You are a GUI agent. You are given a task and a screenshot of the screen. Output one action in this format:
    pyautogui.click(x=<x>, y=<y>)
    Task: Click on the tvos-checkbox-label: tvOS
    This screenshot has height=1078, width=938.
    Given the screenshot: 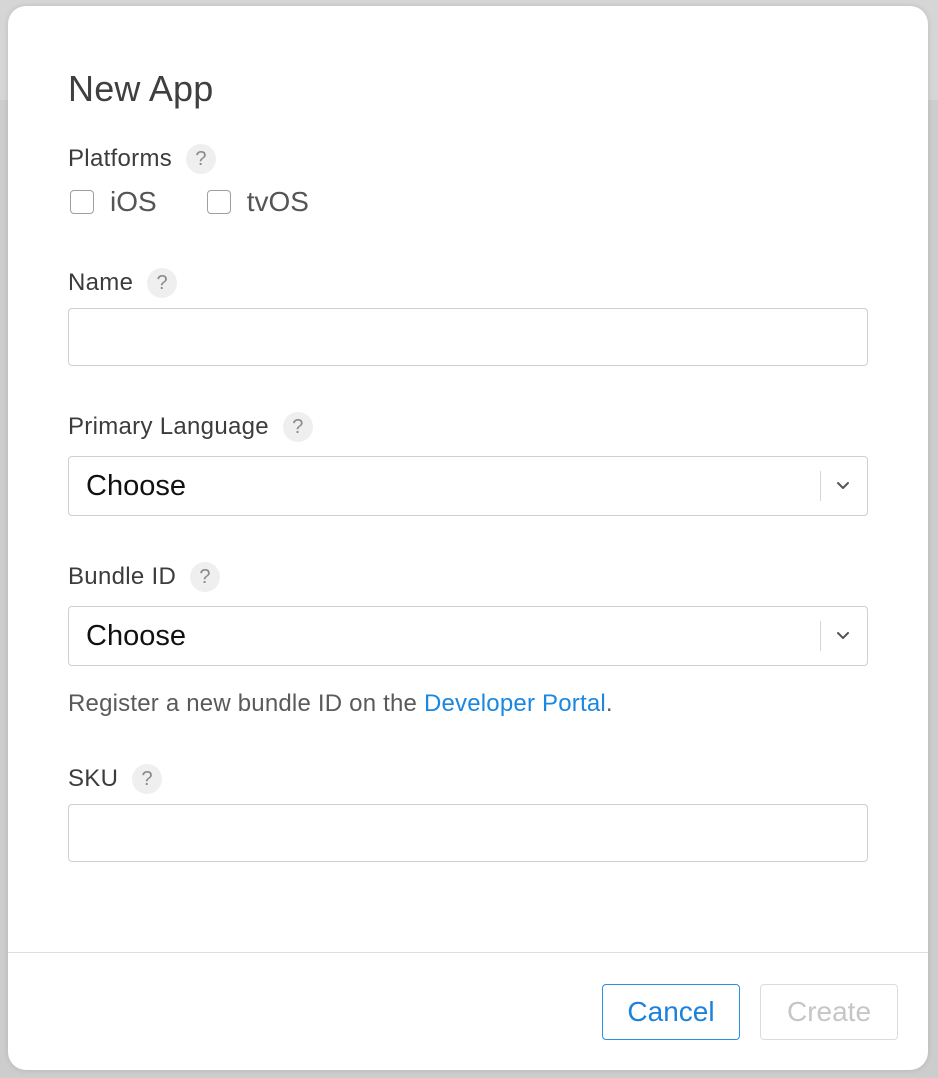 What is the action you would take?
    pyautogui.click(x=278, y=202)
    